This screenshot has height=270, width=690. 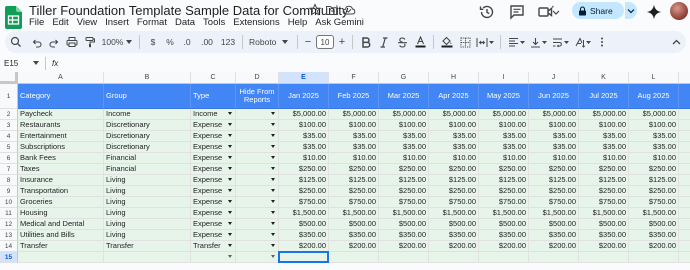 What do you see at coordinates (404, 96) in the screenshot?
I see `header-cell: Mar 2025` at bounding box center [404, 96].